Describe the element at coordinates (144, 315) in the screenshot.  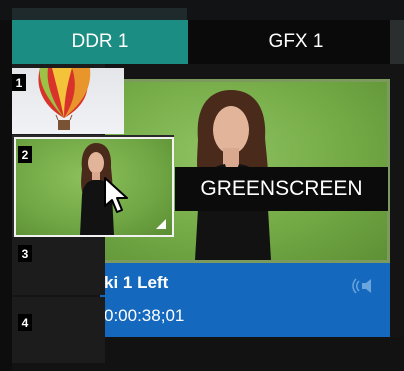
I see `clip-timecode: 0:00:38;01` at that location.